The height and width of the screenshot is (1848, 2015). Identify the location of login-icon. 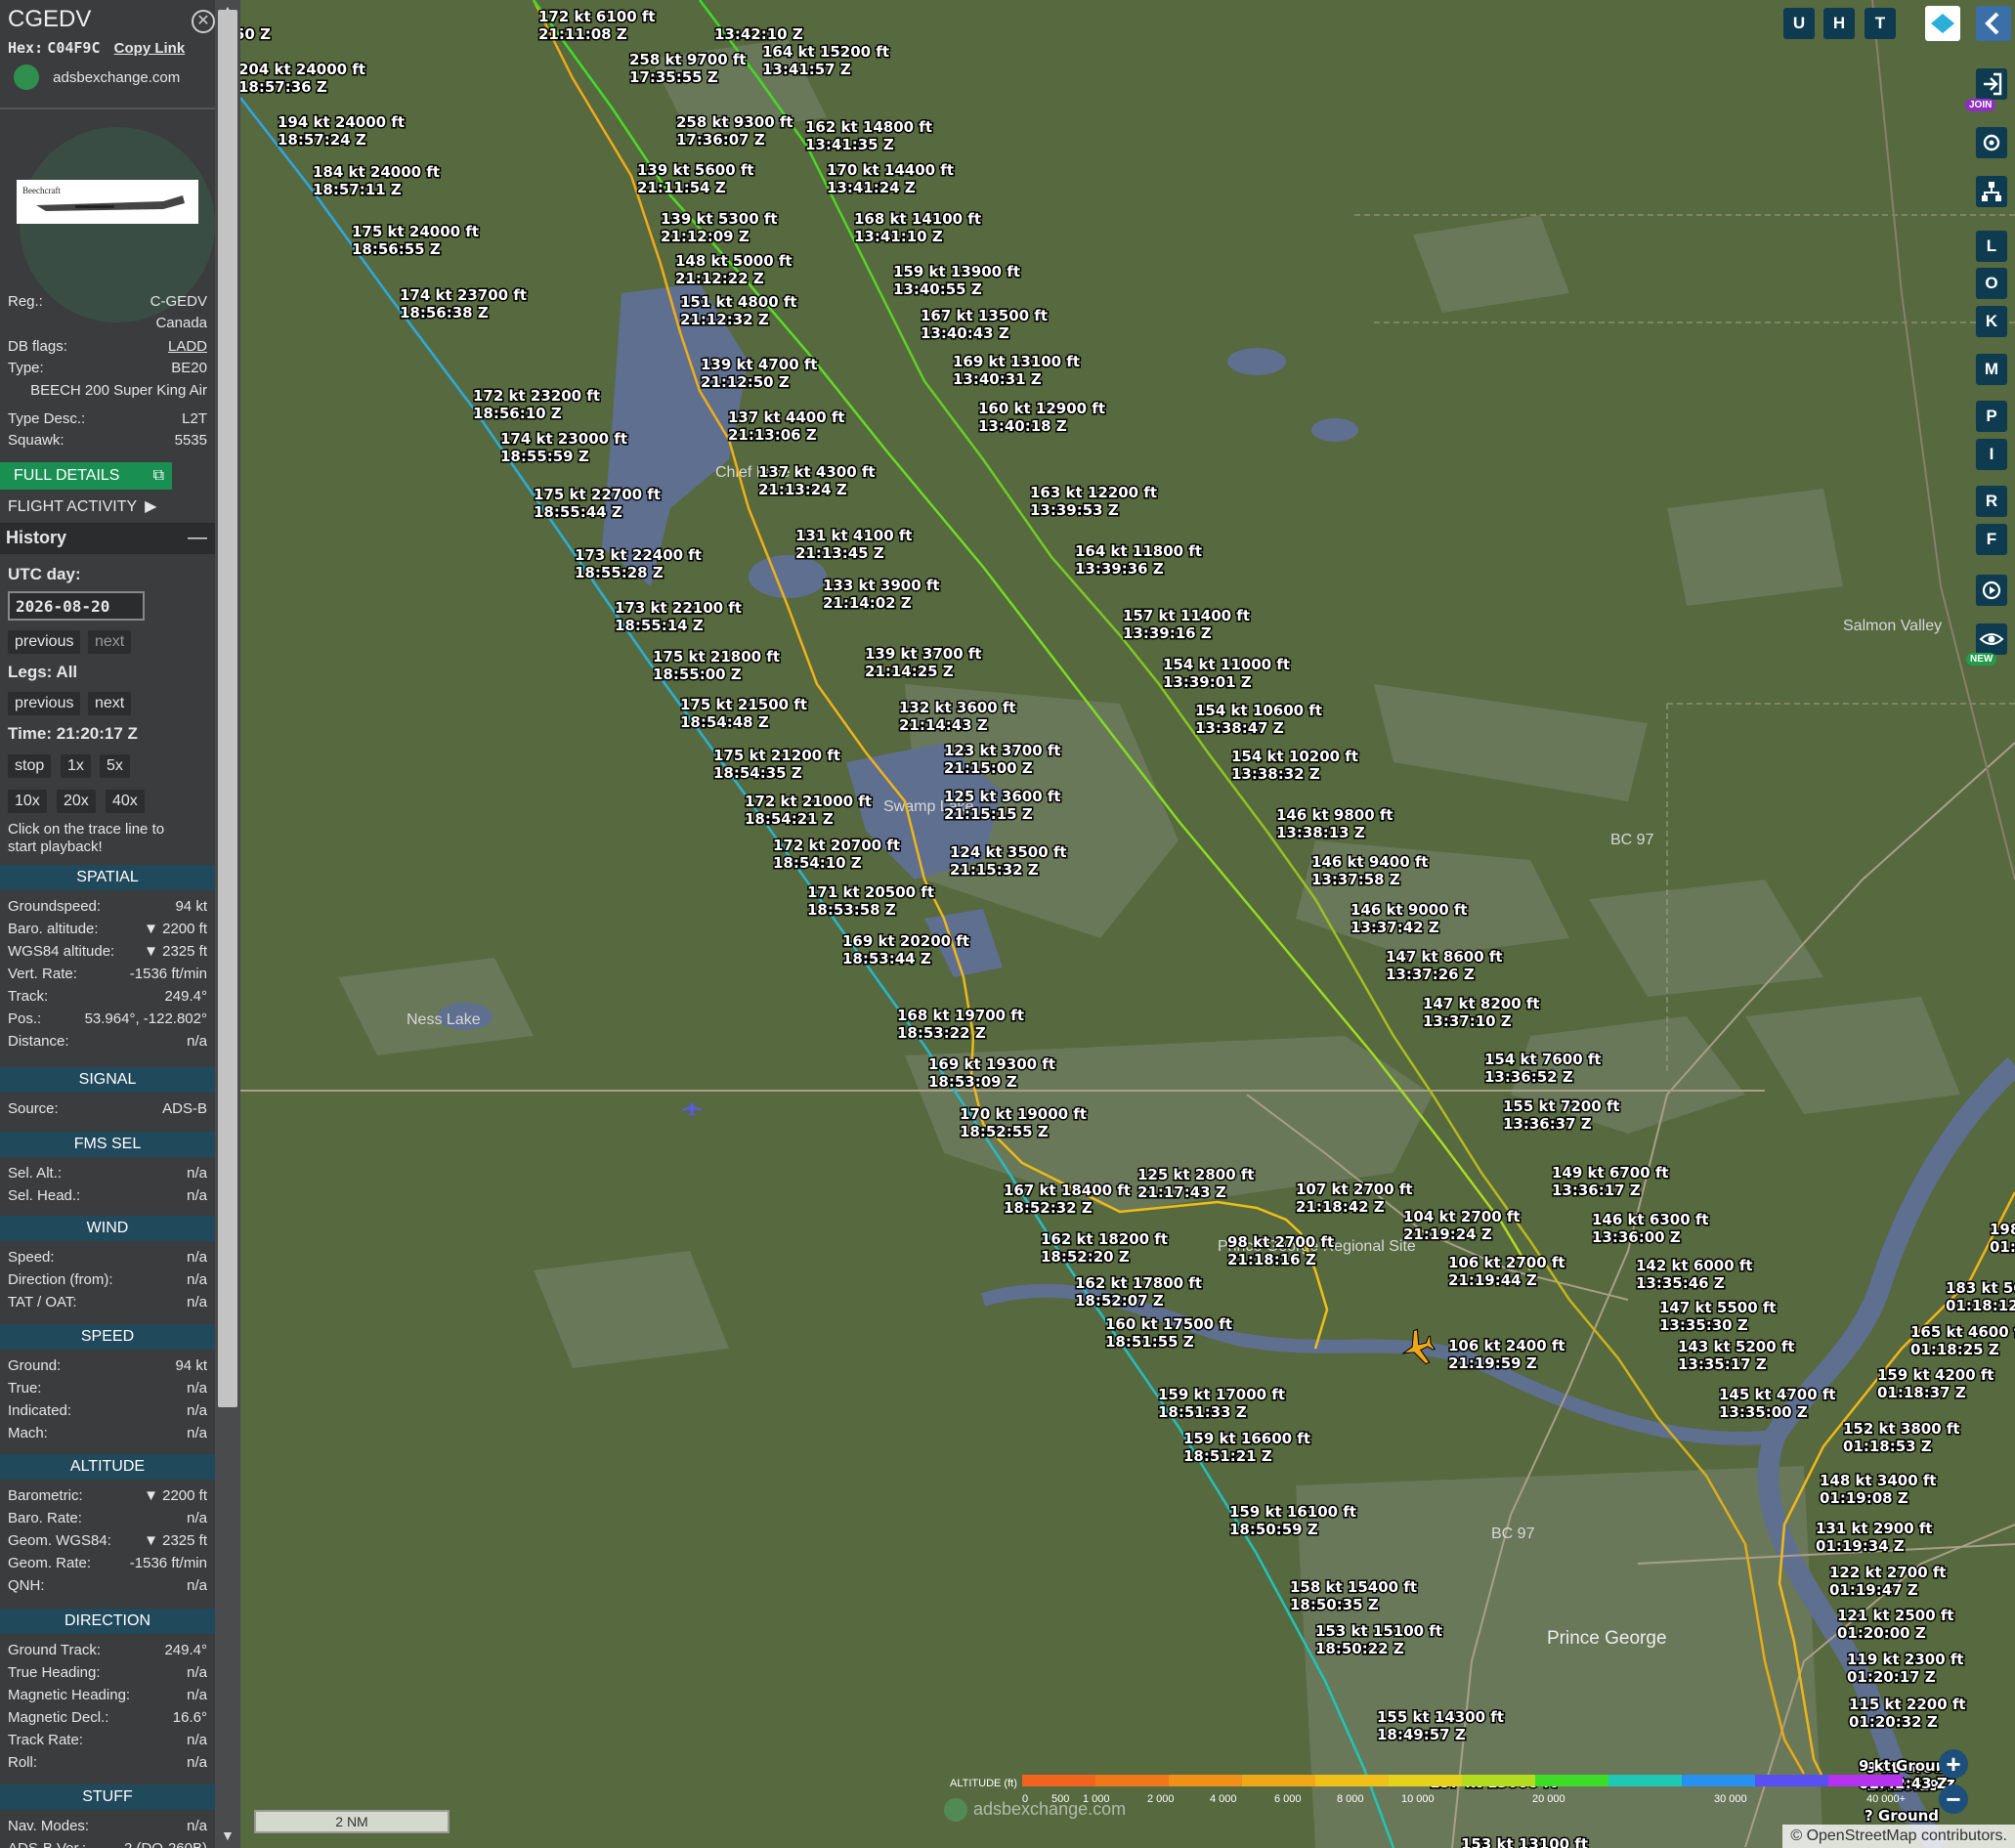
(1991, 84).